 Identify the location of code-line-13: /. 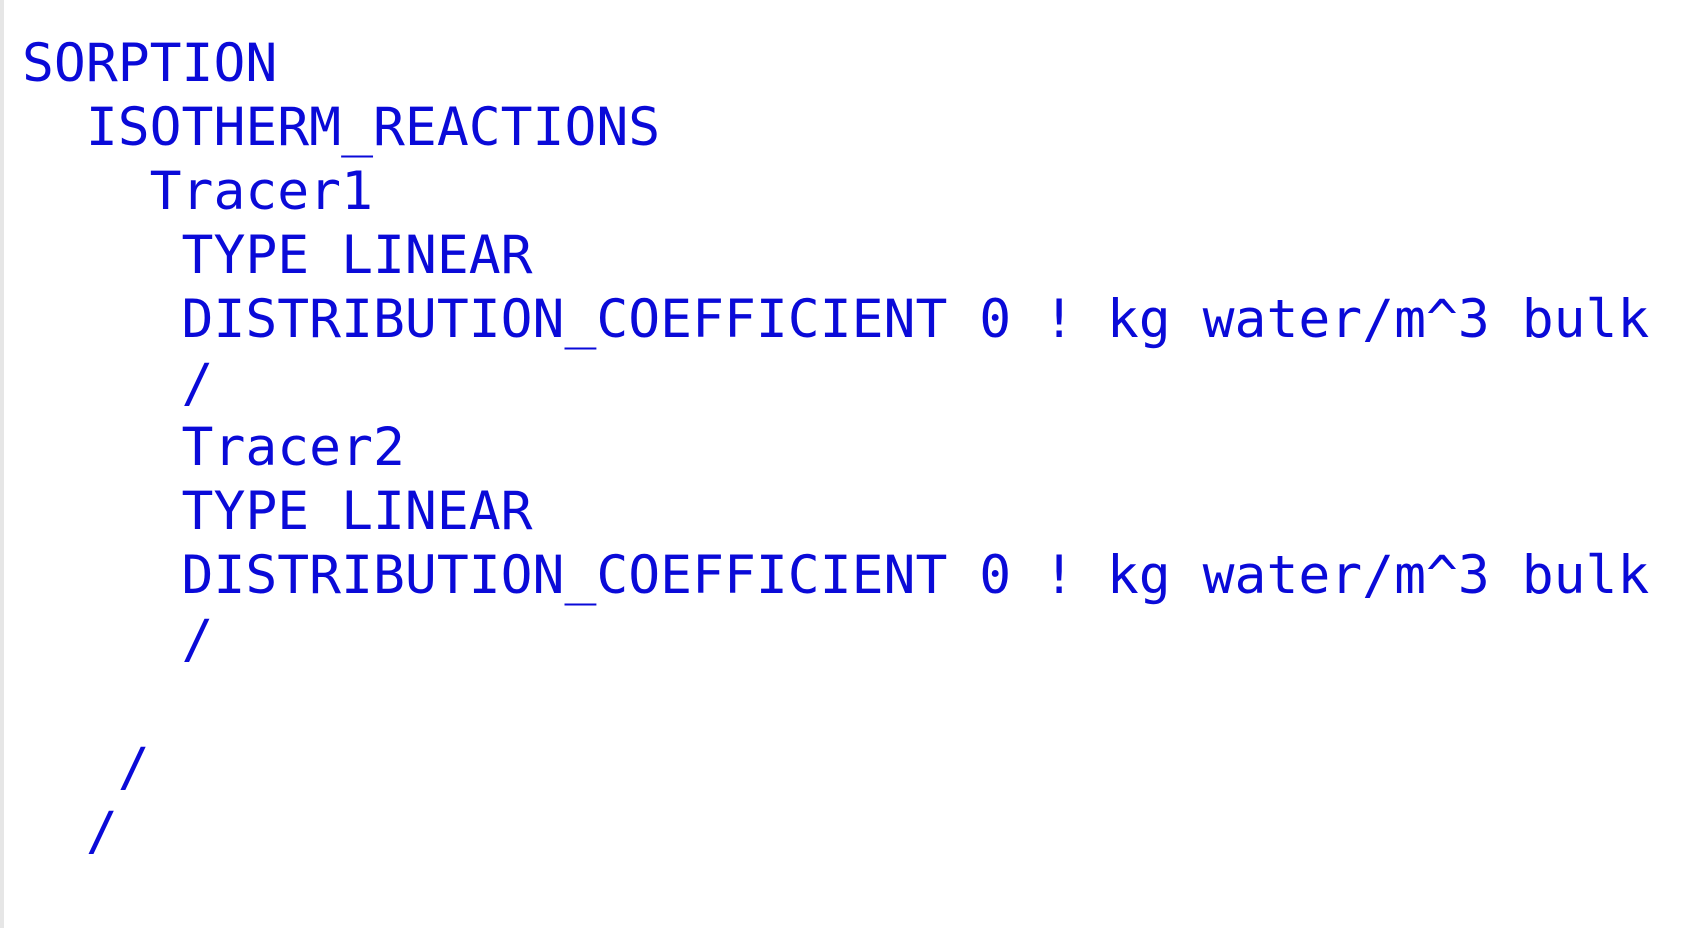
(70, 831).